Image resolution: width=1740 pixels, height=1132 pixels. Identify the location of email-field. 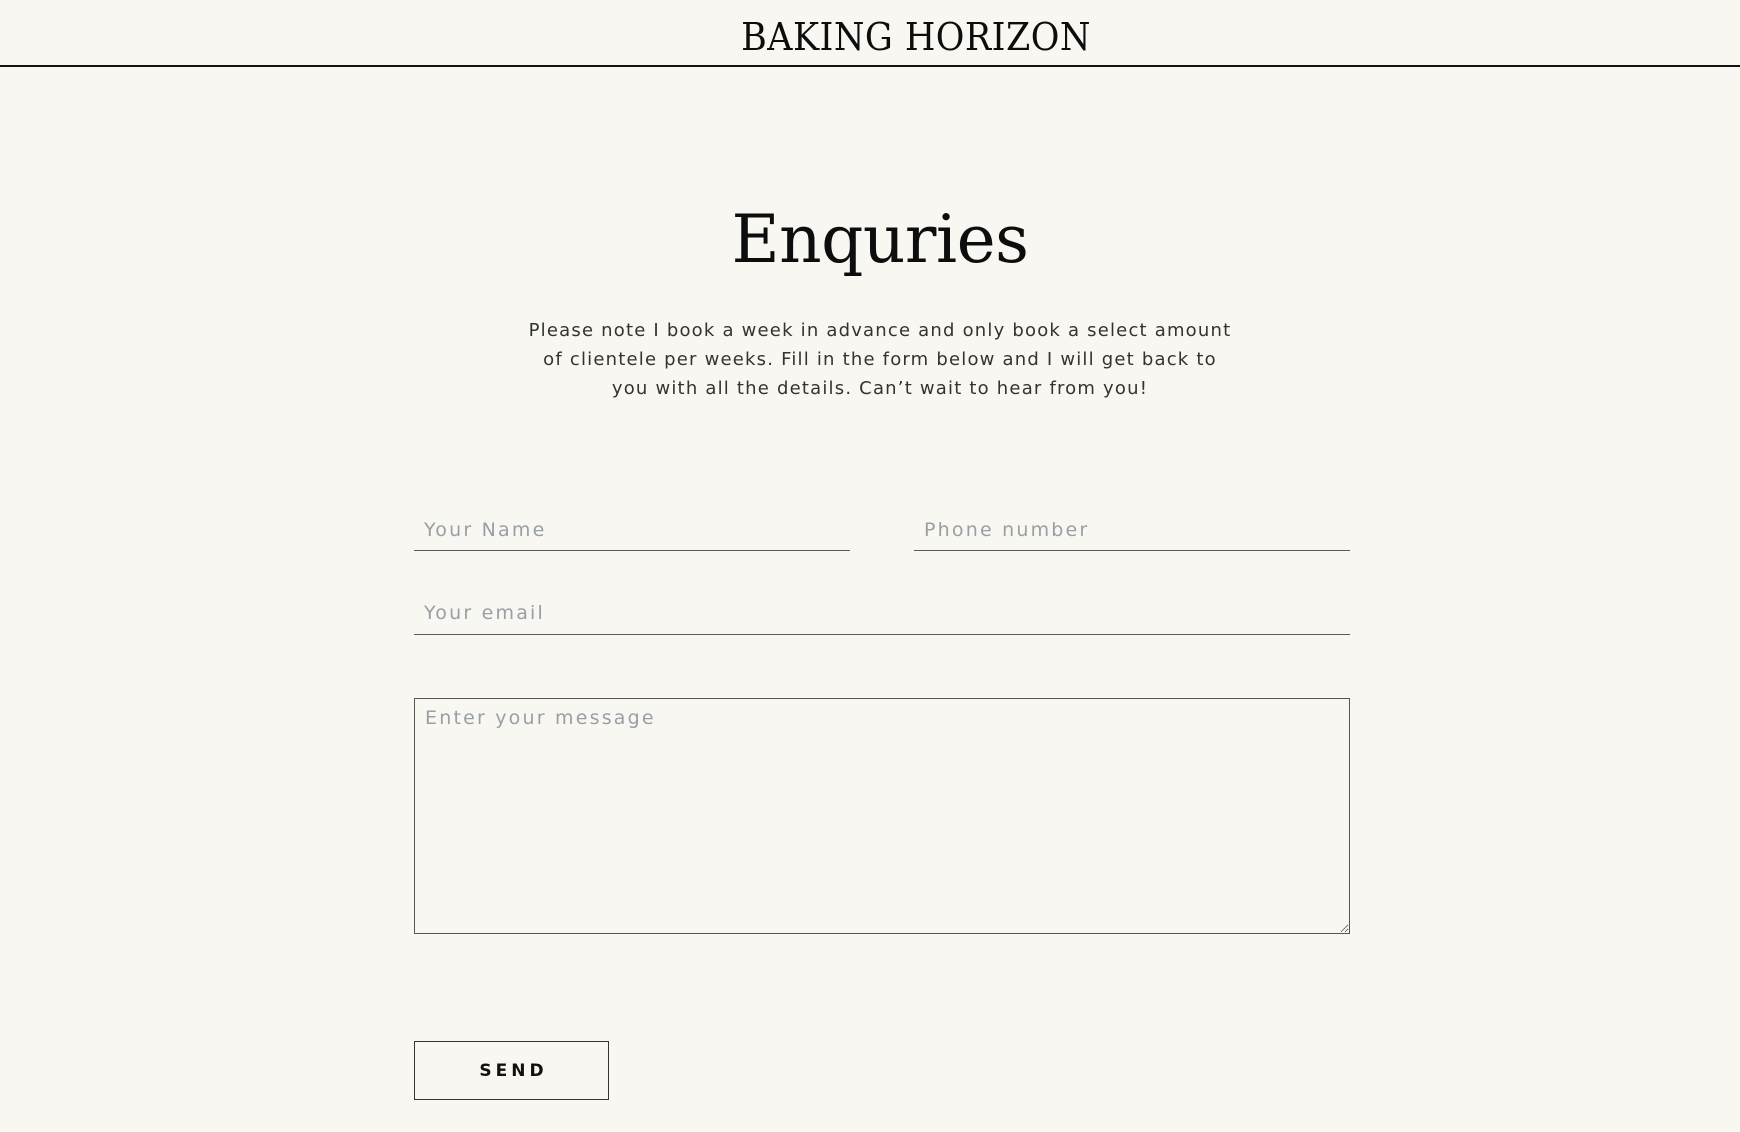
(882, 616).